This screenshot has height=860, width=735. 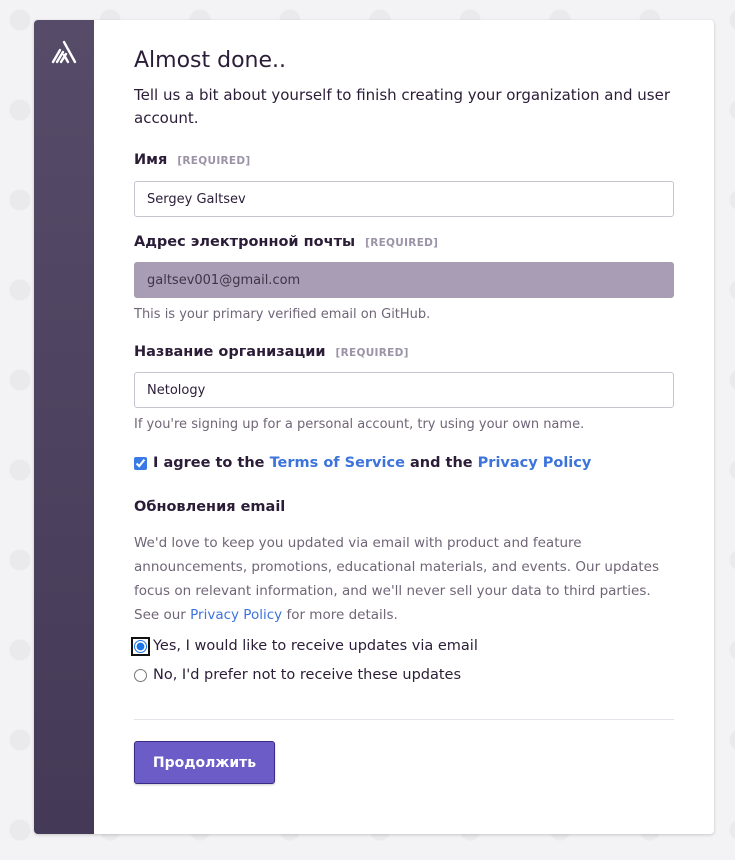 I want to click on email-label: Адрес электронной почты [REQUIRED], so click(x=286, y=242).